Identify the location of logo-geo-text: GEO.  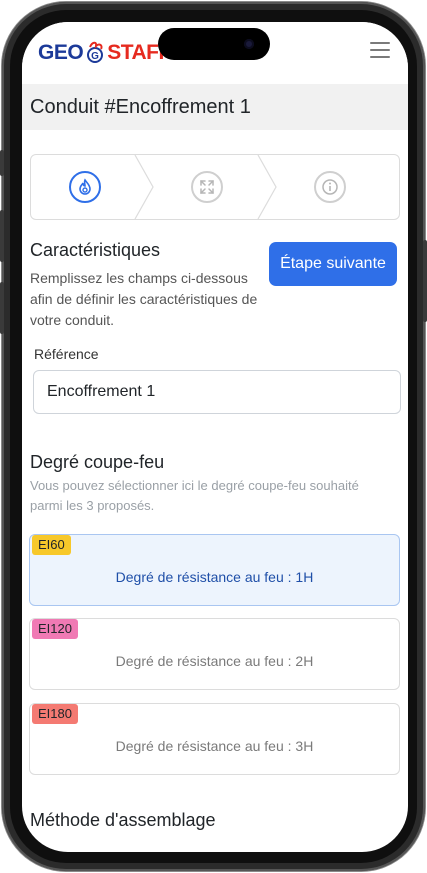
(61, 52).